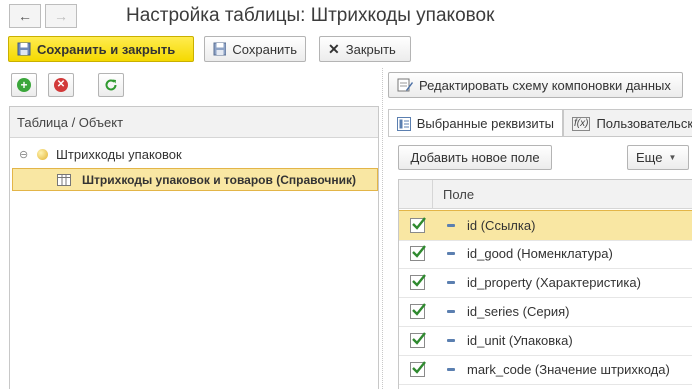  I want to click on field-label: id (Ссылка), so click(501, 225).